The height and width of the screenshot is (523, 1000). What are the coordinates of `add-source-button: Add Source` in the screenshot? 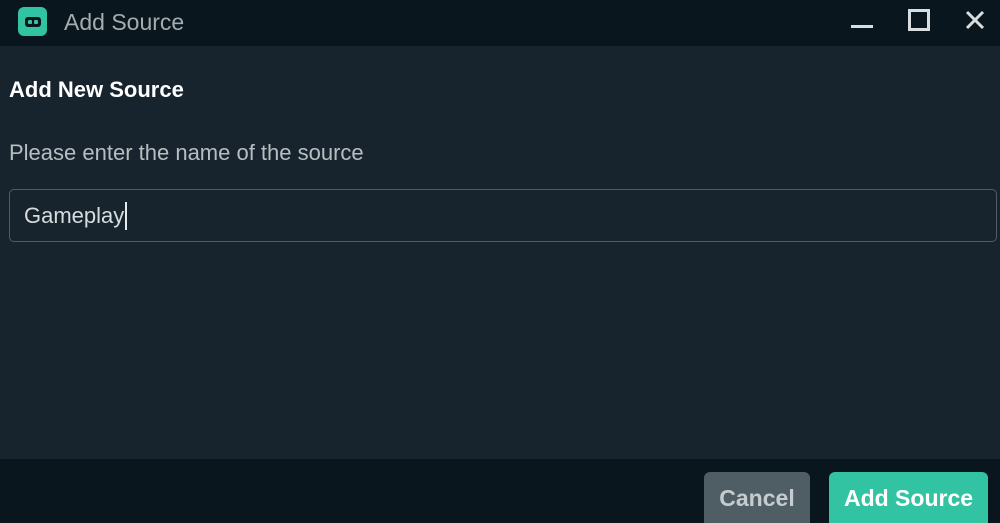 It's located at (908, 497).